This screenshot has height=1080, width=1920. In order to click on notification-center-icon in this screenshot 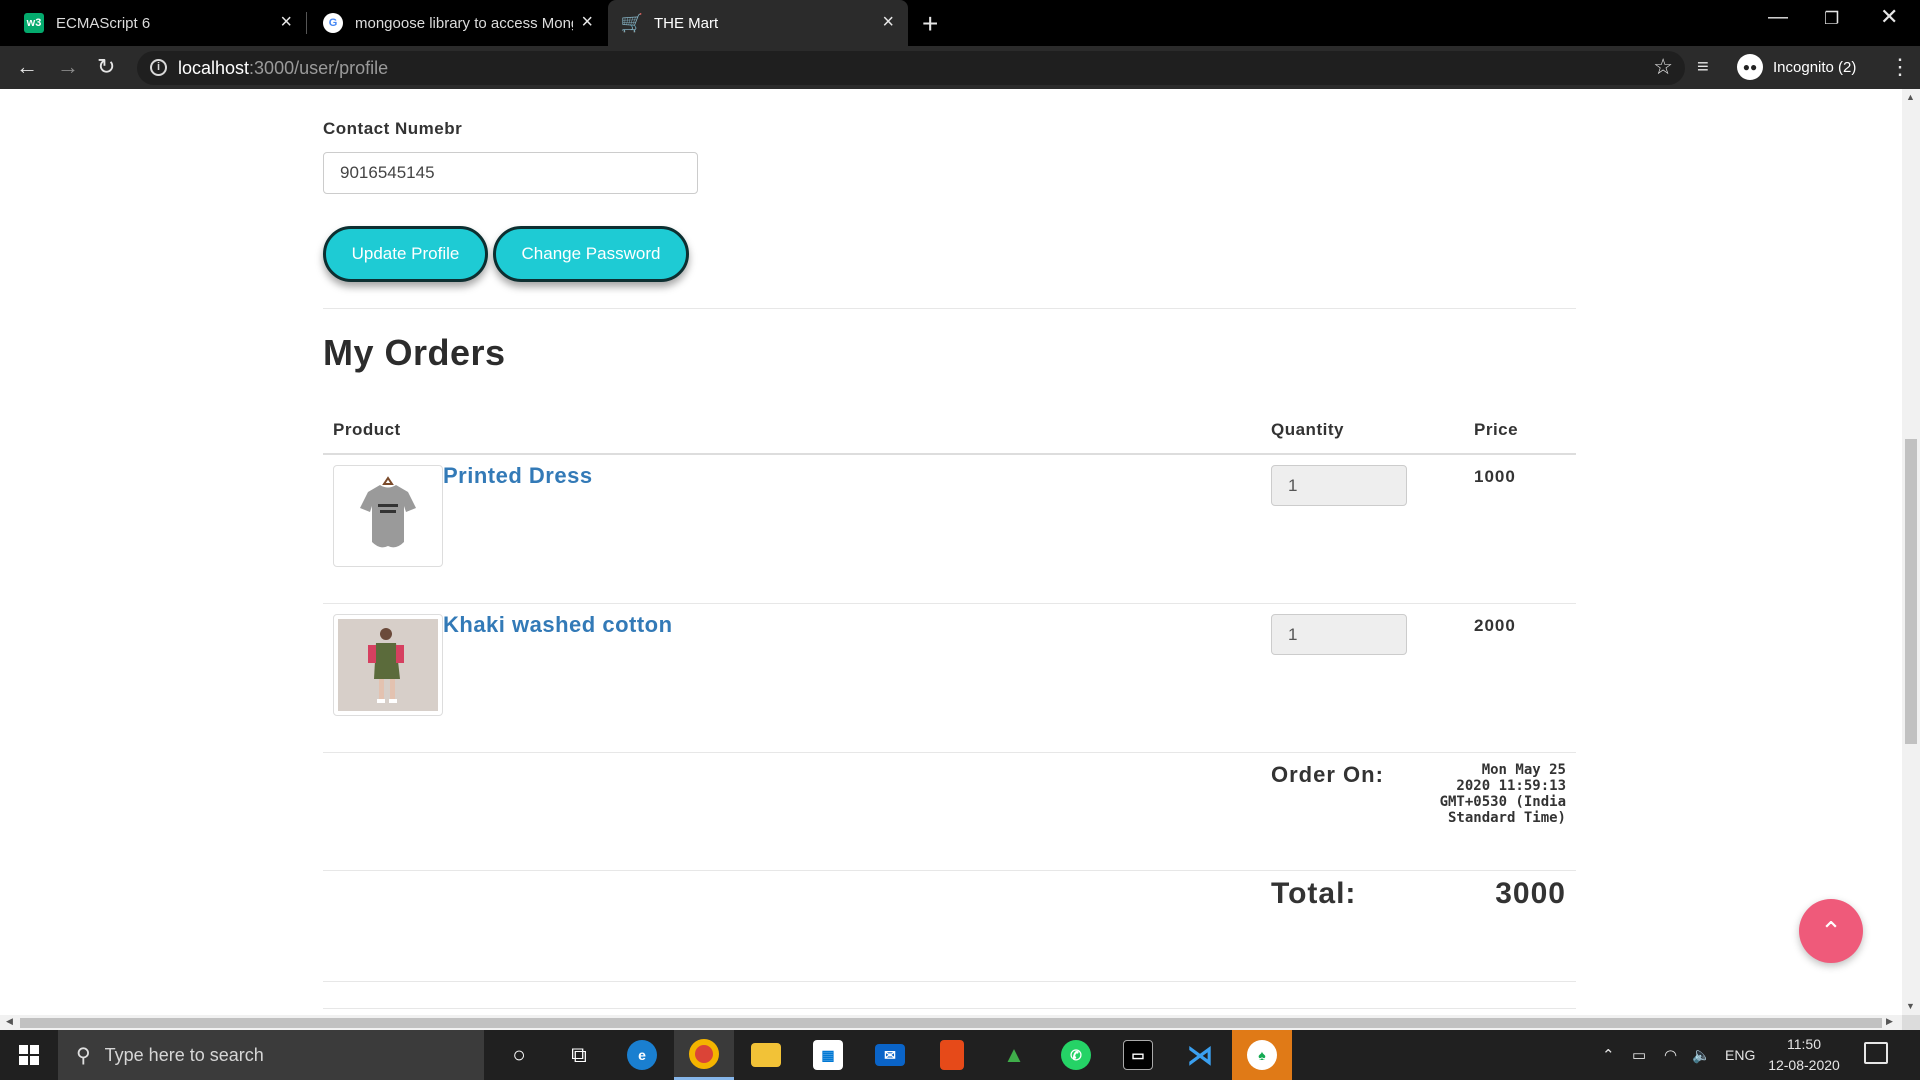, I will do `click(1876, 1053)`.